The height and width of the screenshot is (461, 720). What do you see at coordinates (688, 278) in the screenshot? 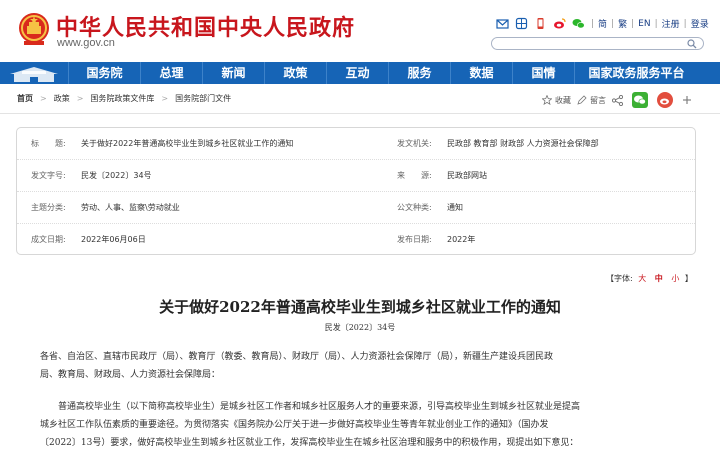
I see `font-size-close: 】` at bounding box center [688, 278].